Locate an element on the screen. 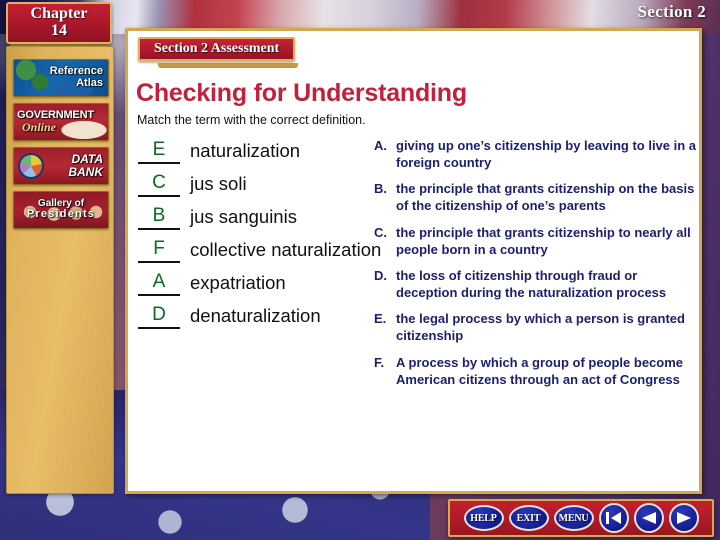 The image size is (720, 540). definition-letter: D. is located at coordinates (380, 275).